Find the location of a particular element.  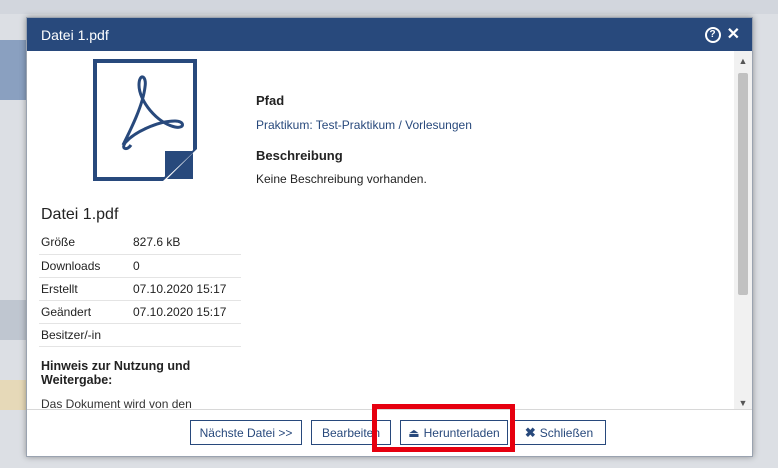

table-row: Geändert 07.10.2020 15:17 is located at coordinates (140, 312).